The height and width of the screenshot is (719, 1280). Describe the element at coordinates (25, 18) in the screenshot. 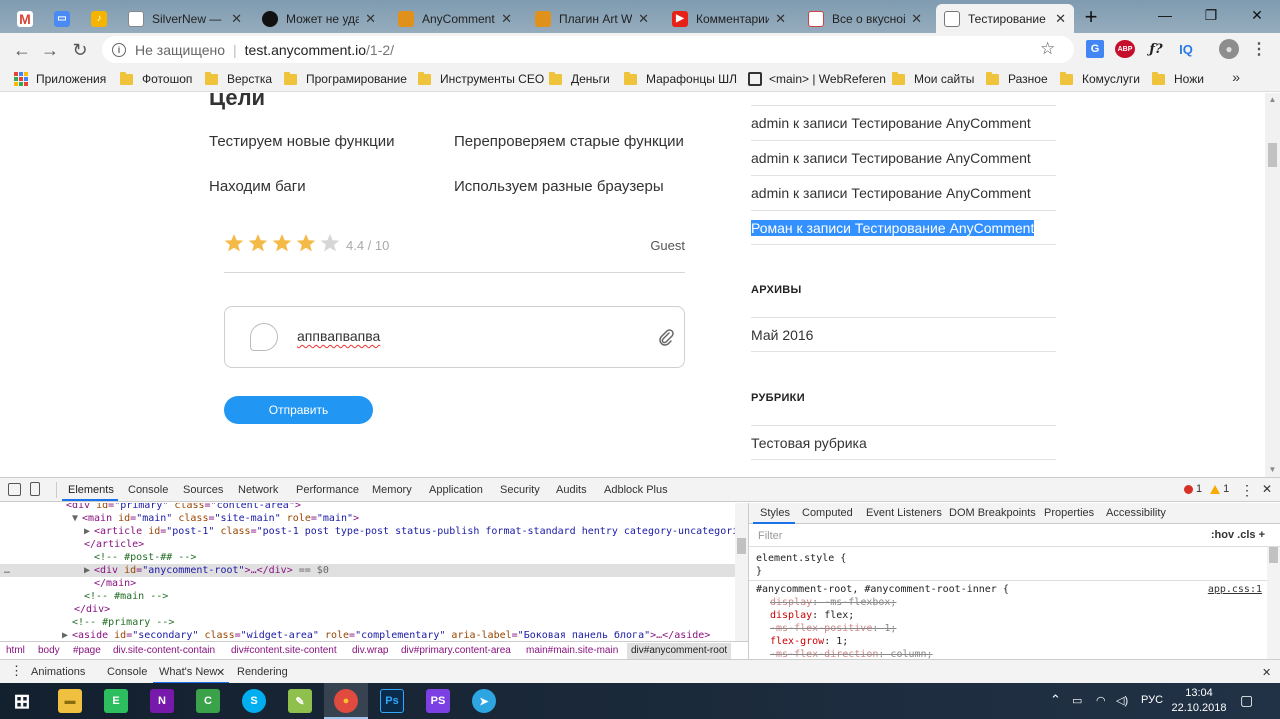

I see `pinned-tab-gmail: M` at that location.